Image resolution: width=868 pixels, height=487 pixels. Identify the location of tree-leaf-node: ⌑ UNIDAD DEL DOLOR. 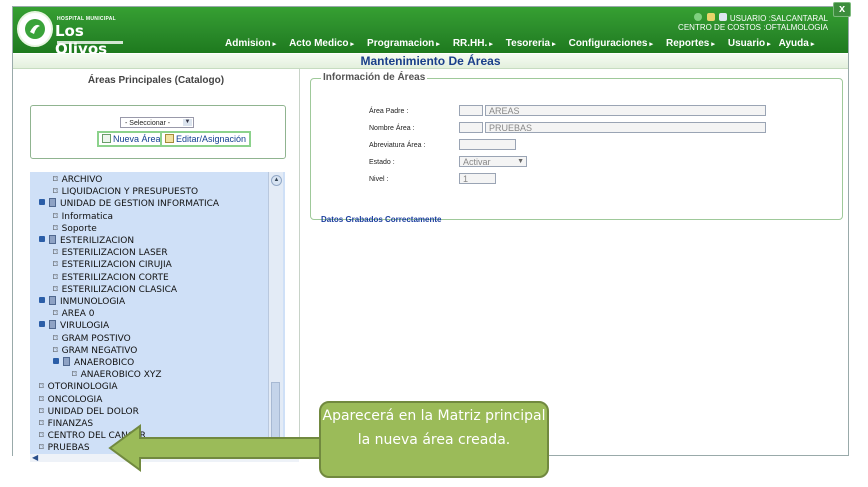
(89, 412).